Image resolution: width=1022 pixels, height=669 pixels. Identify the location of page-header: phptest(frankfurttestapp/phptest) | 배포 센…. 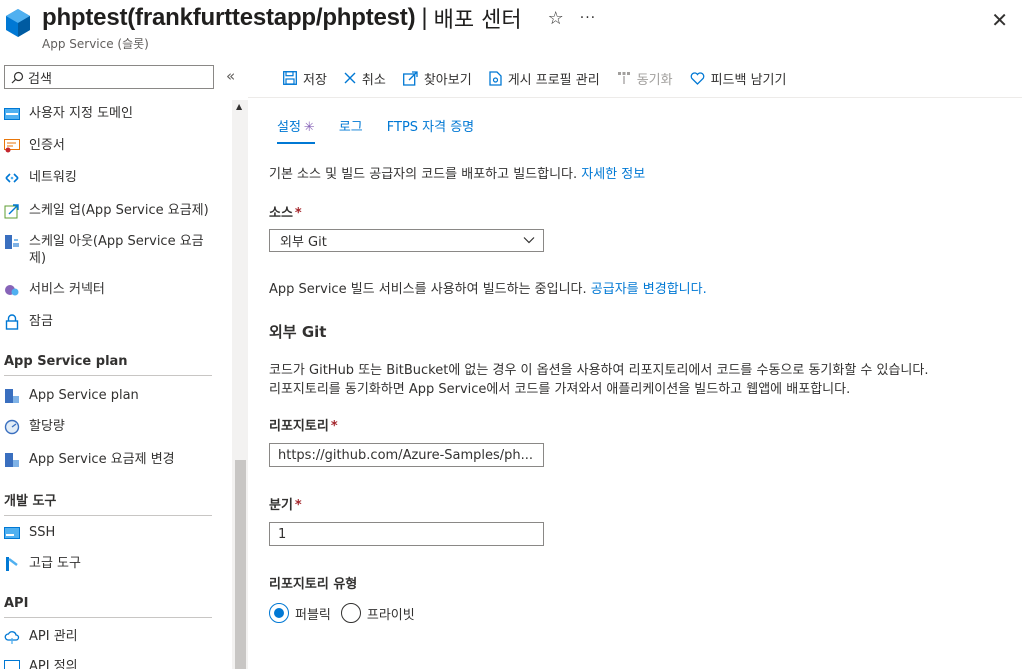
(511, 29).